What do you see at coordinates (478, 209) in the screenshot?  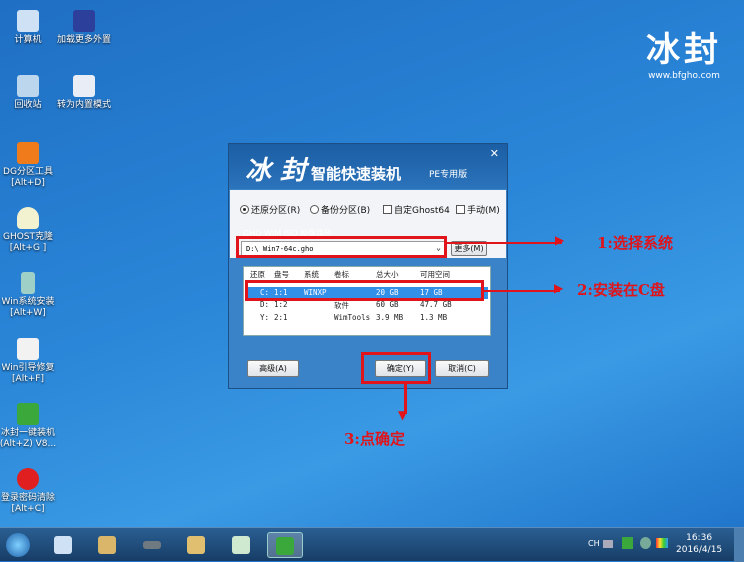 I see `checkbox-manual: 手动(M)` at bounding box center [478, 209].